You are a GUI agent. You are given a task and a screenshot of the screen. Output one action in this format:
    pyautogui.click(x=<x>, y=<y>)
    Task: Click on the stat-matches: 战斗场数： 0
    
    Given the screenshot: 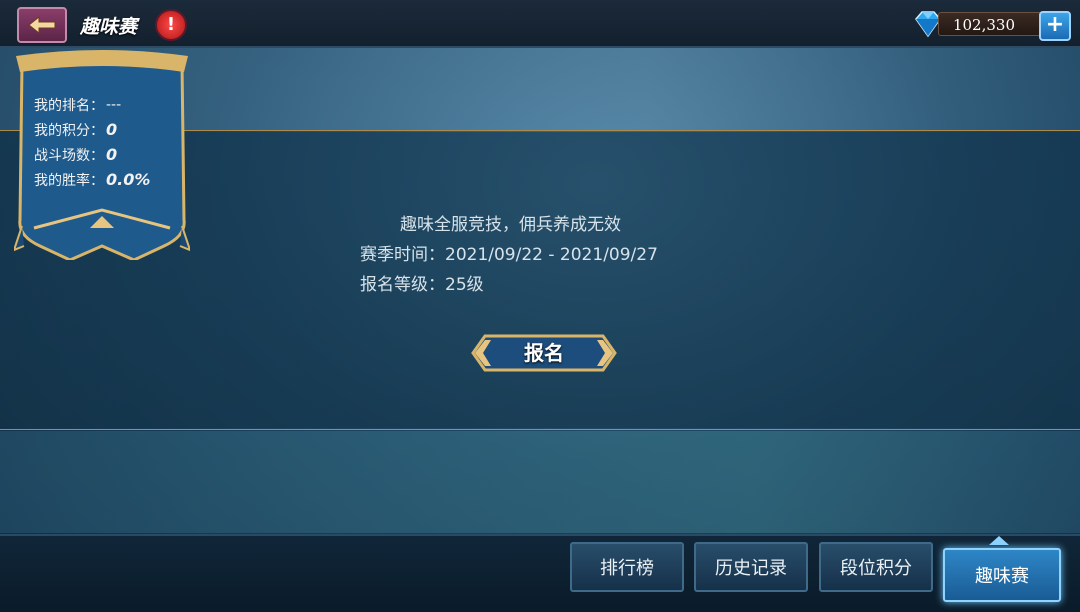 What is the action you would take?
    pyautogui.click(x=92, y=154)
    